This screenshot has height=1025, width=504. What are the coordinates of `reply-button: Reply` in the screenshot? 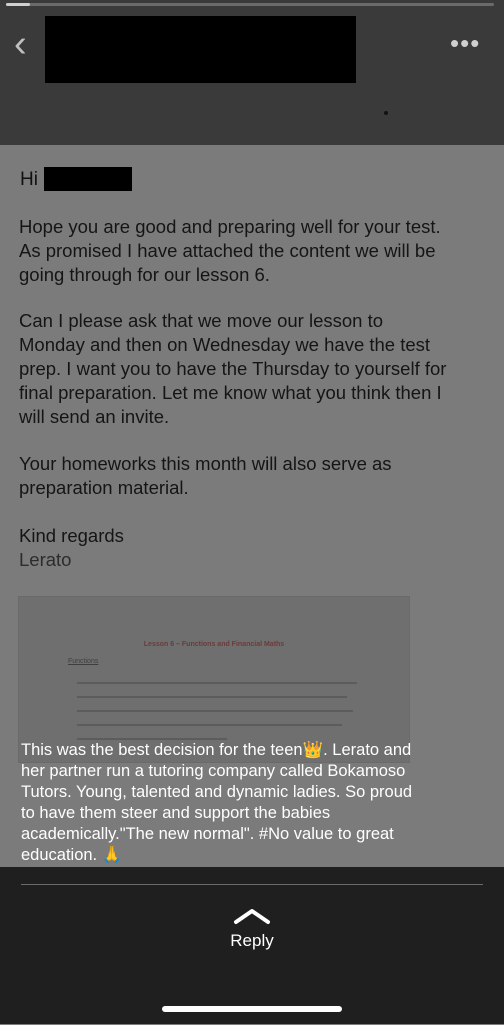 It's located at (252, 941).